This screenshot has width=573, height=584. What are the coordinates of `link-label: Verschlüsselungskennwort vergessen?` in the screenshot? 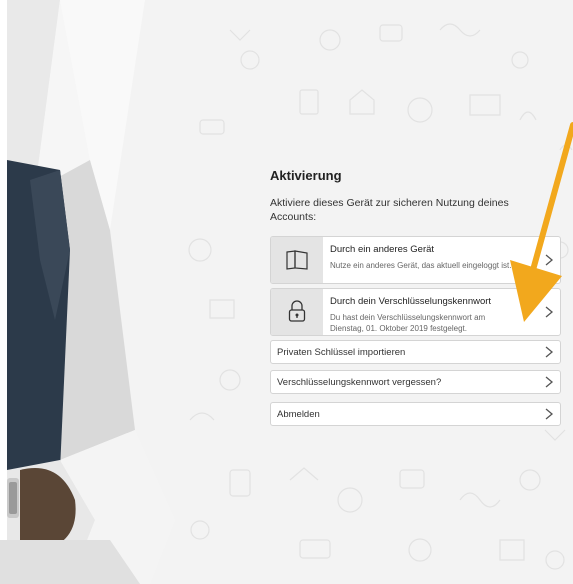 It's located at (359, 382).